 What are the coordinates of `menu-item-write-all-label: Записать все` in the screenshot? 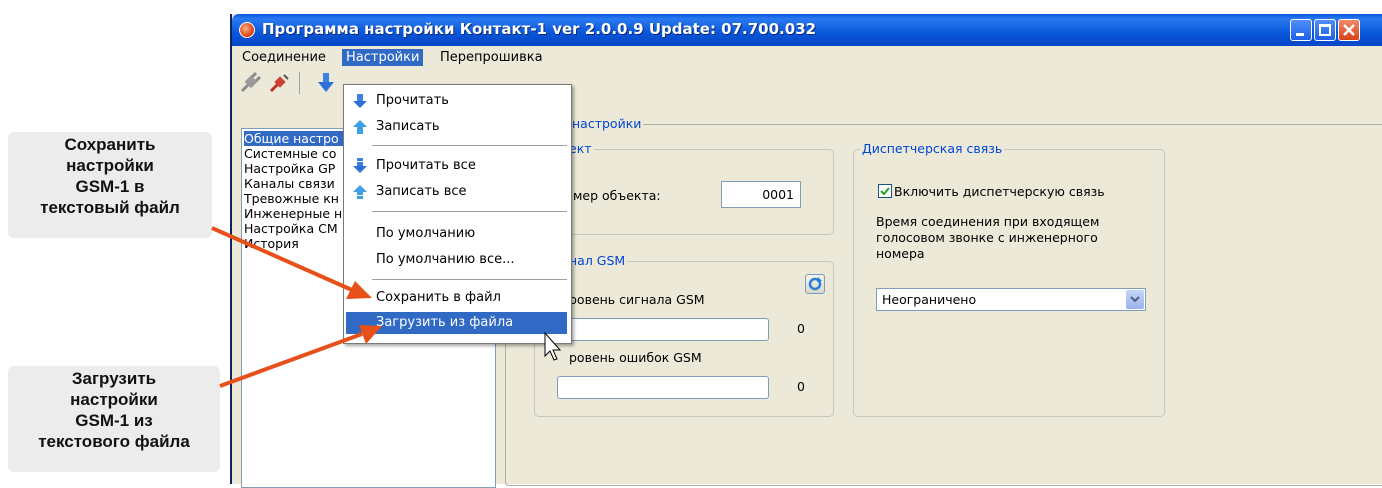 It's located at (421, 191).